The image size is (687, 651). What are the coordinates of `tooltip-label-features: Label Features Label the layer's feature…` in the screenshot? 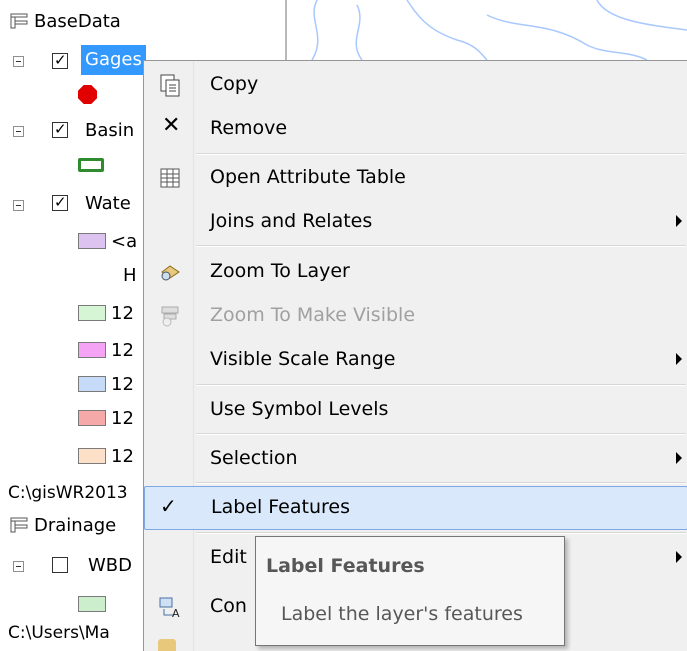 It's located at (410, 591).